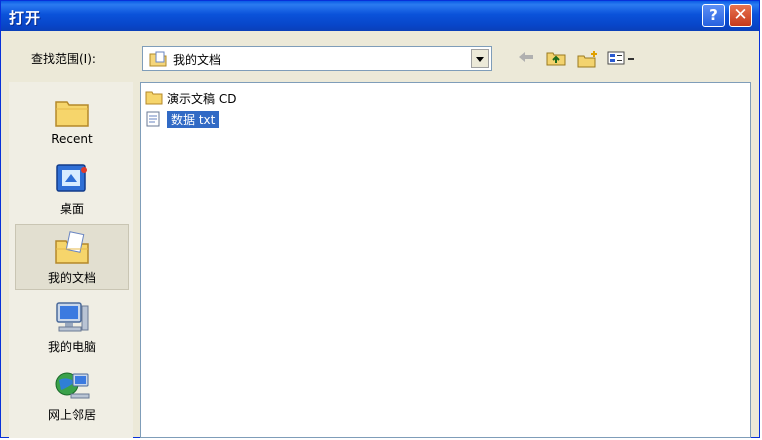 This screenshot has height=440, width=762. Describe the element at coordinates (72, 386) in the screenshot. I see `network-places-icon` at that location.